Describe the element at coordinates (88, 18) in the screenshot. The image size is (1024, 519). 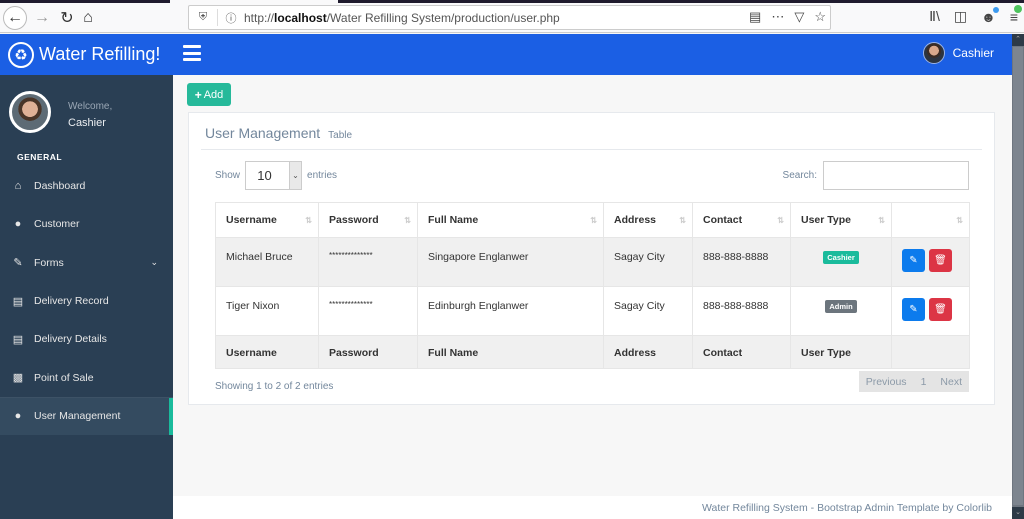
I see `home-icon: ⌂` at that location.